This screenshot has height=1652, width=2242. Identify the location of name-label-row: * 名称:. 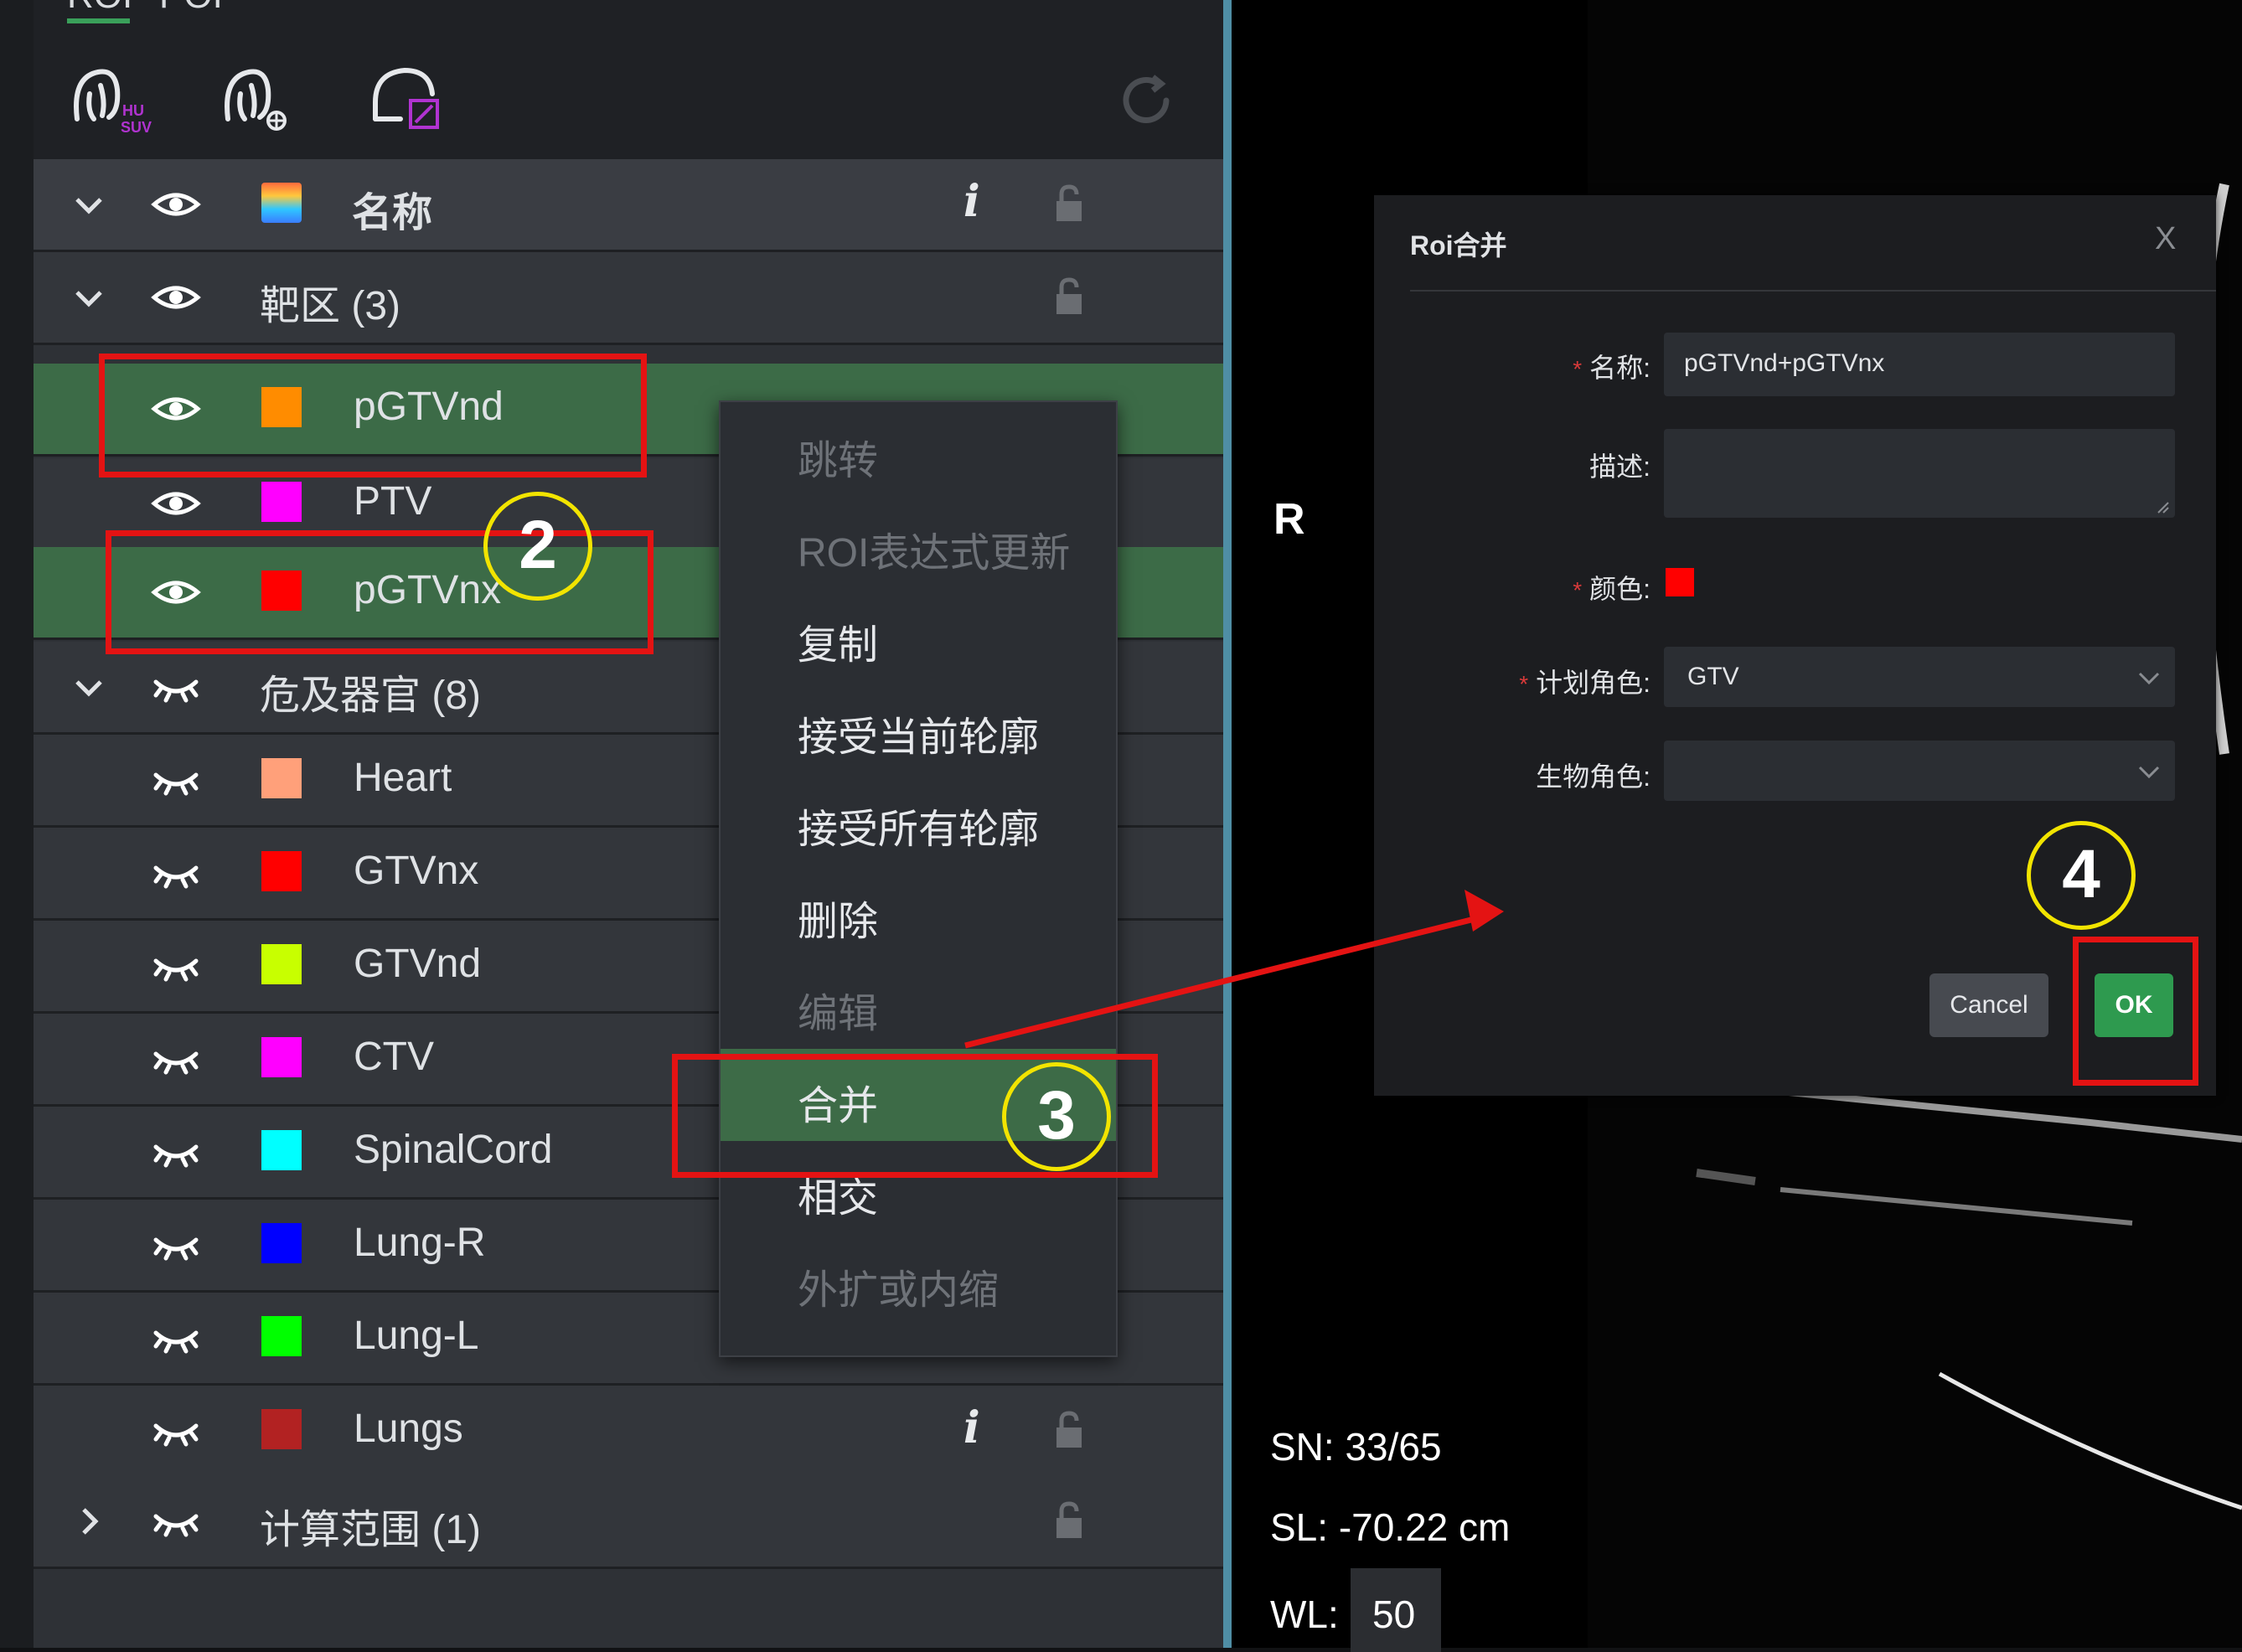
(1525, 366).